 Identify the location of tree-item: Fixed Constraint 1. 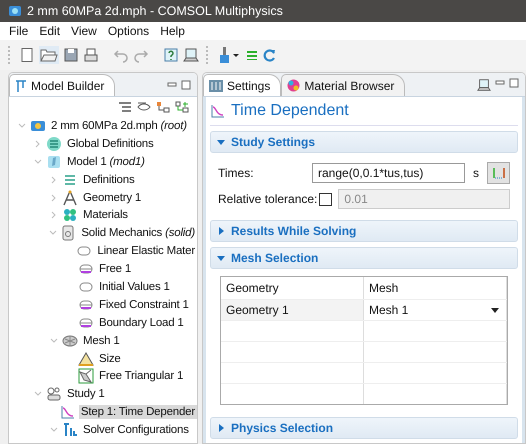
(103, 305).